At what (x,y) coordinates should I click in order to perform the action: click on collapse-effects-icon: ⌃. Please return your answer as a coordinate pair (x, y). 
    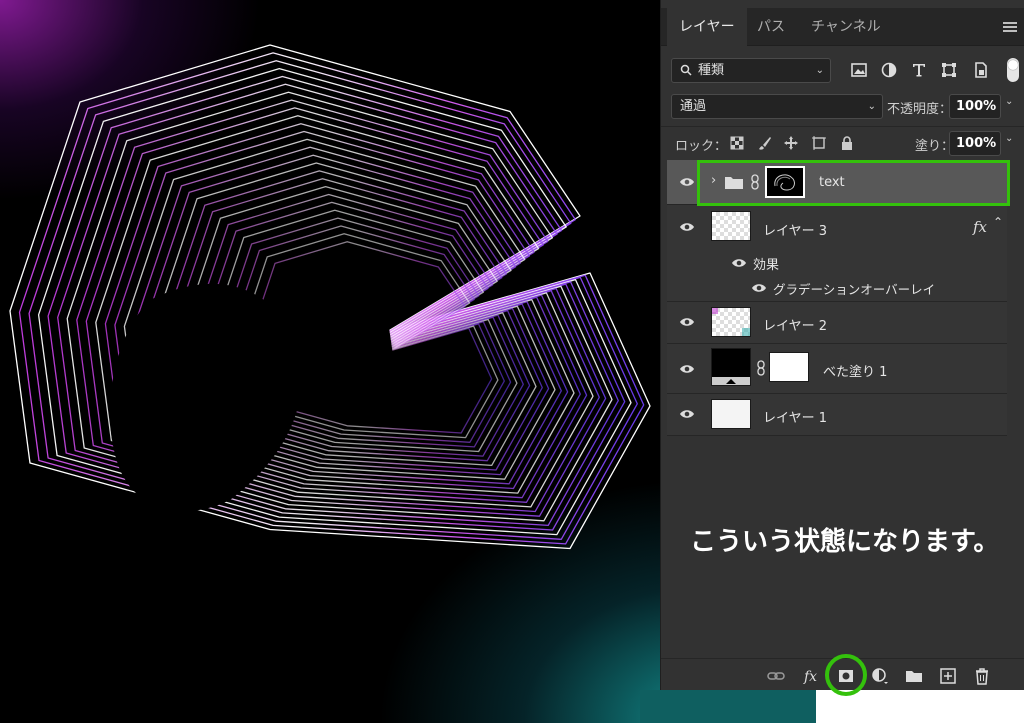
    Looking at the image, I should click on (998, 222).